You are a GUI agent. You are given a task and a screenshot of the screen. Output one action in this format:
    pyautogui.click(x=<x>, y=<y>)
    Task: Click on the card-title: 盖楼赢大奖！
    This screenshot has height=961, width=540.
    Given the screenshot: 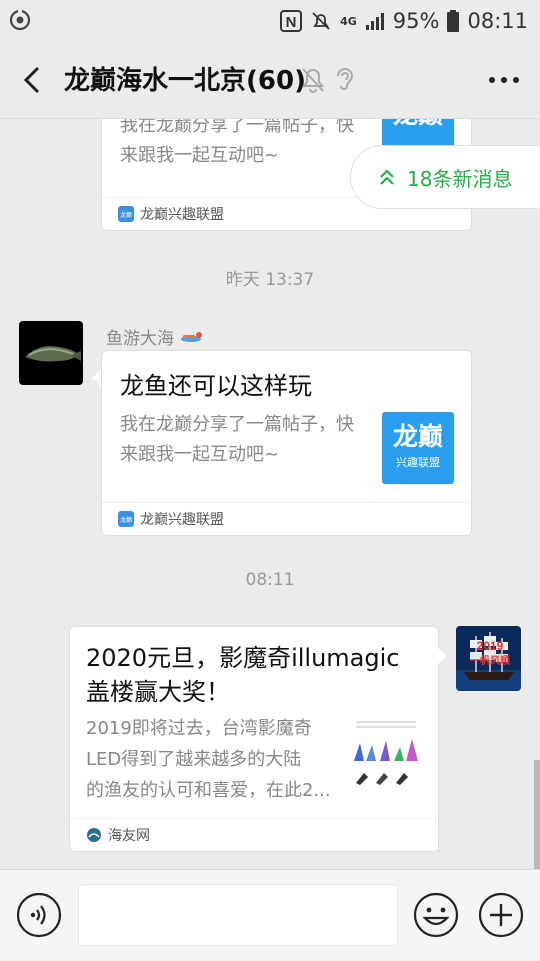 What is the action you would take?
    pyautogui.click(x=158, y=692)
    